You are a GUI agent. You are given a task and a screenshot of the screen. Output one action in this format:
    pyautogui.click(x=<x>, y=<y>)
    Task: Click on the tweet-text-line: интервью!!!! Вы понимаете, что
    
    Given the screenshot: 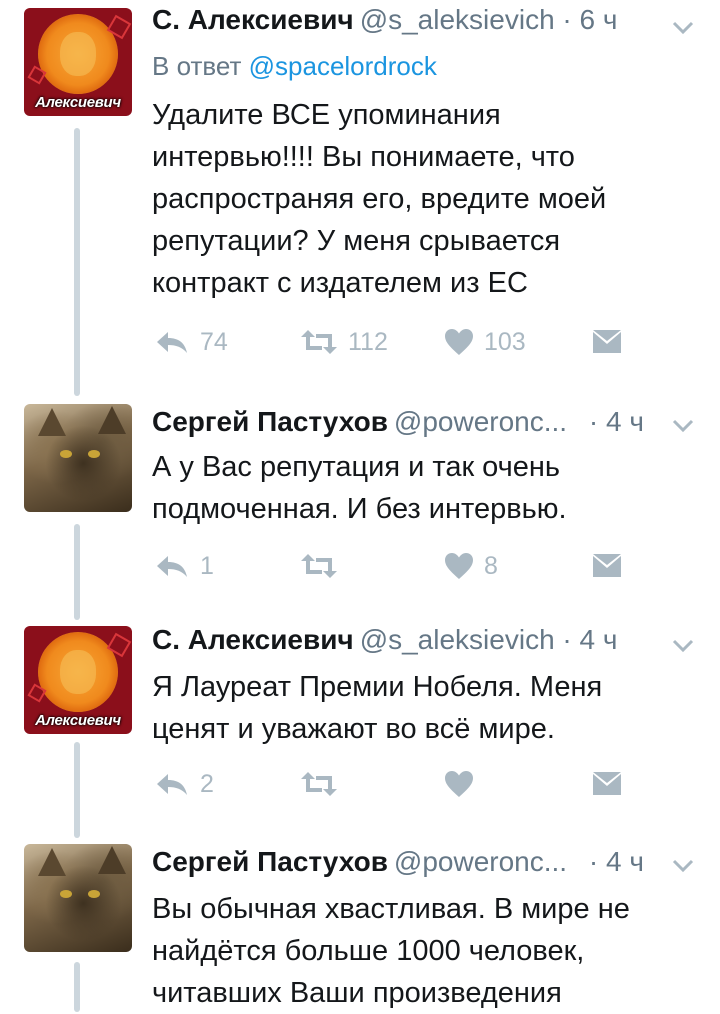 What is the action you would take?
    pyautogui.click(x=363, y=157)
    